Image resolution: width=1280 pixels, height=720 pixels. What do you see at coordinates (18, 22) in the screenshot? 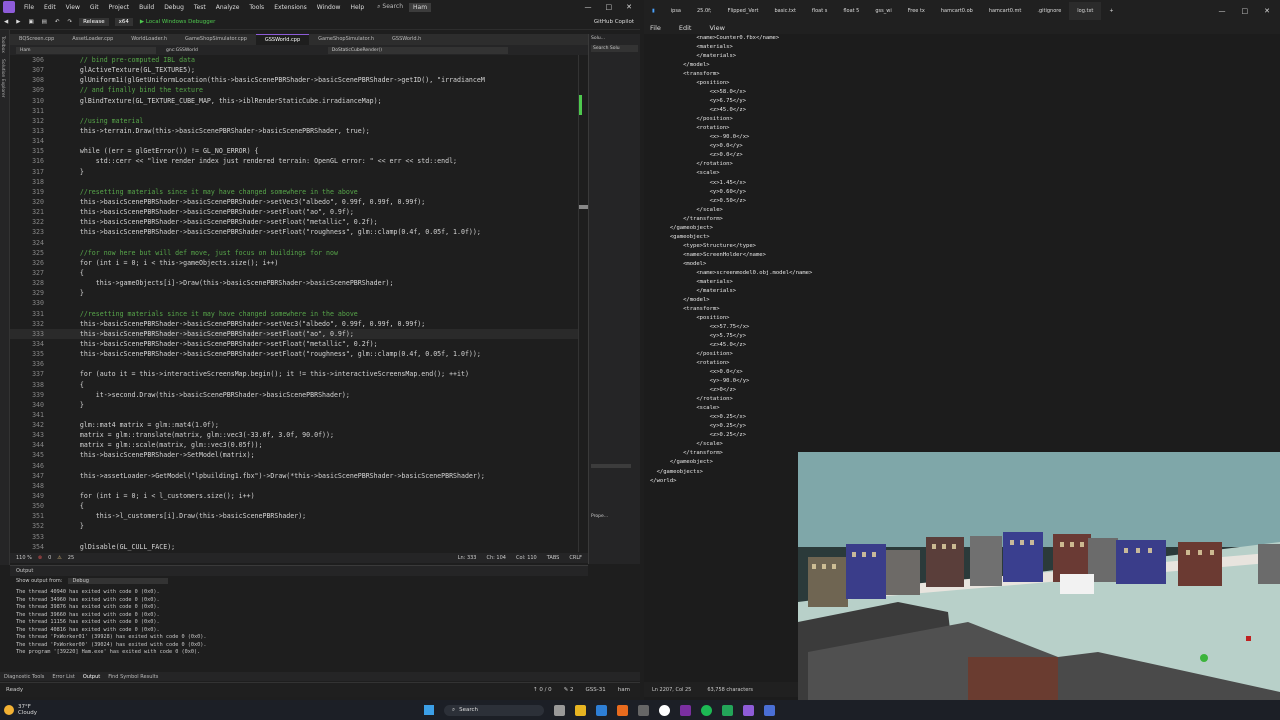
I see `forward-icon: ▶` at bounding box center [18, 22].